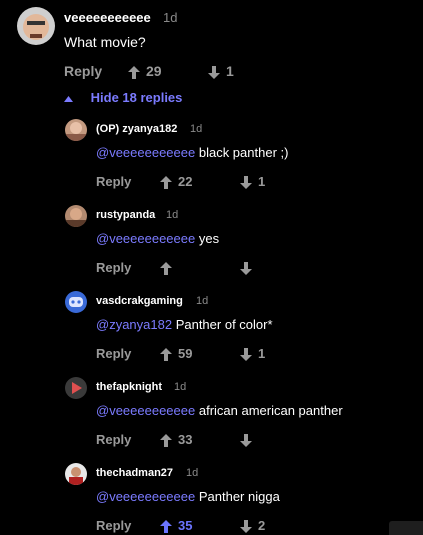  What do you see at coordinates (125, 215) in the screenshot?
I see `username: rustypanda` at bounding box center [125, 215].